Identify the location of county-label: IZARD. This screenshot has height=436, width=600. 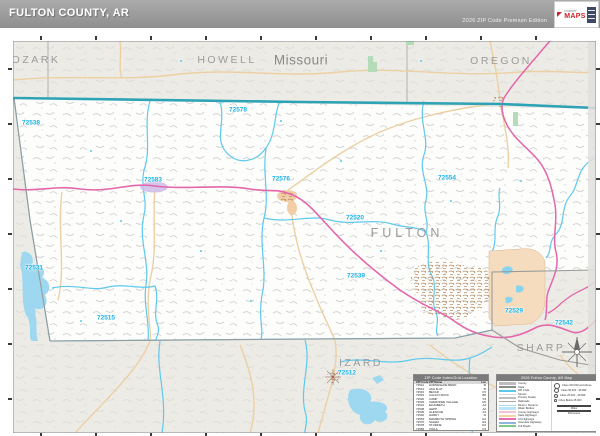
(361, 363).